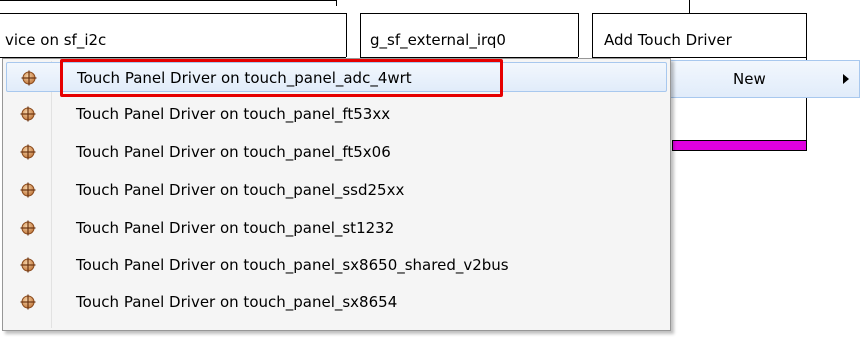 This screenshot has height=337, width=862. I want to click on menu-item-label: Touch Panel Driver on touch_panel_ft5x06, so click(233, 152).